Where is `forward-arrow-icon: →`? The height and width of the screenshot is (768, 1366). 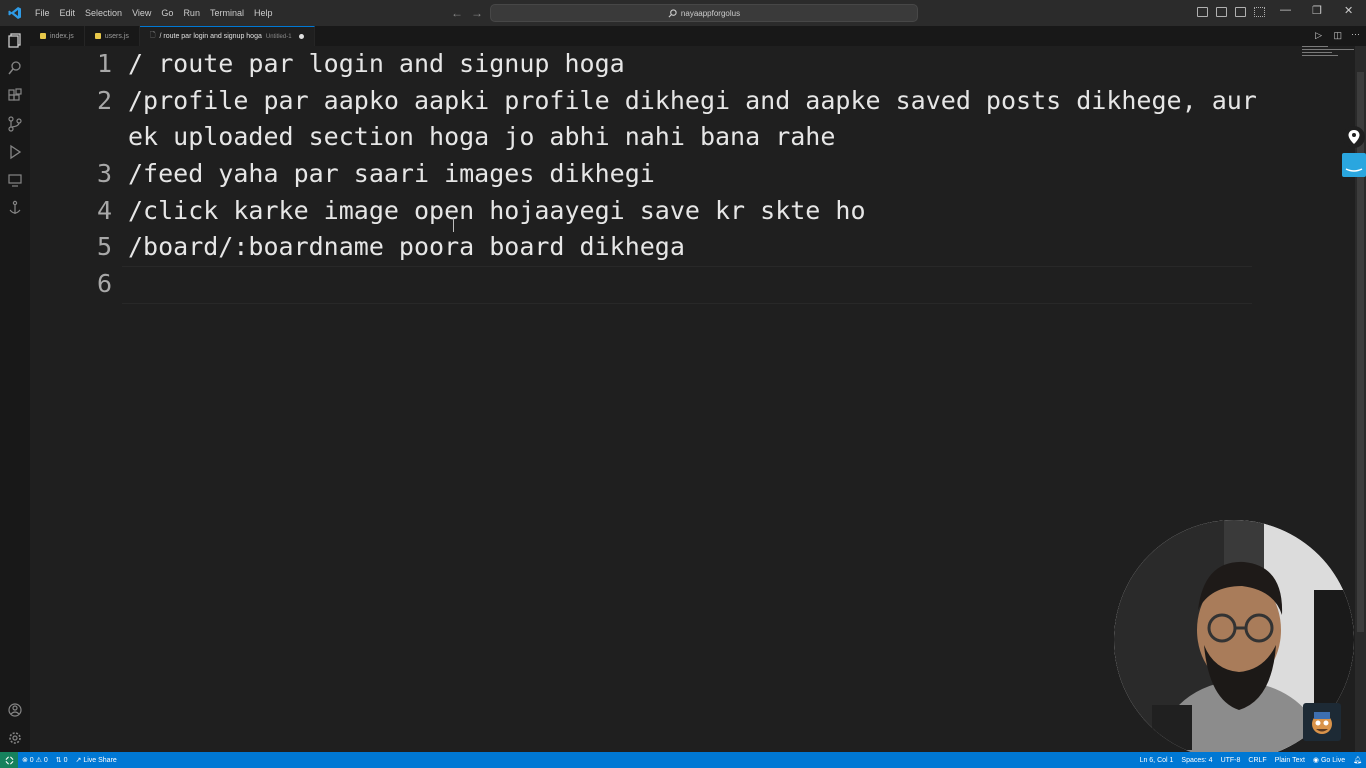
forward-arrow-icon: → is located at coordinates (477, 13).